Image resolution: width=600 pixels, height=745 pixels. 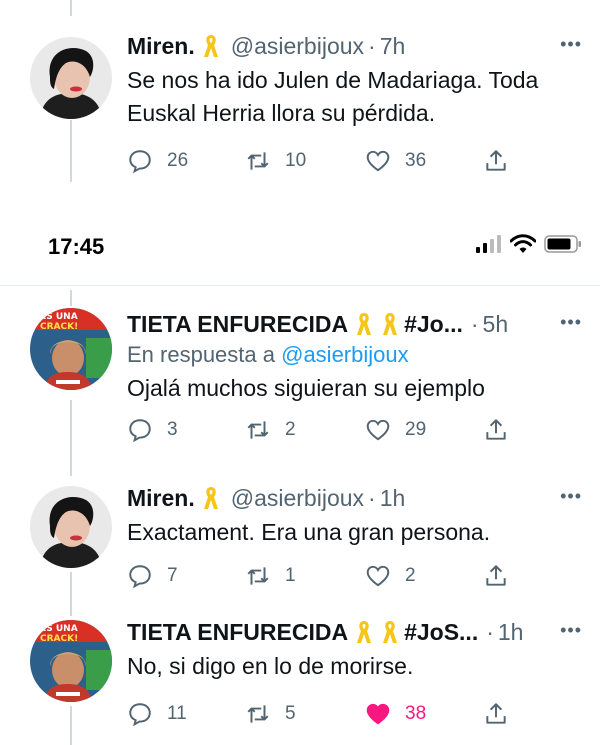 What do you see at coordinates (393, 46) in the screenshot?
I see `tweet-time: 7h` at bounding box center [393, 46].